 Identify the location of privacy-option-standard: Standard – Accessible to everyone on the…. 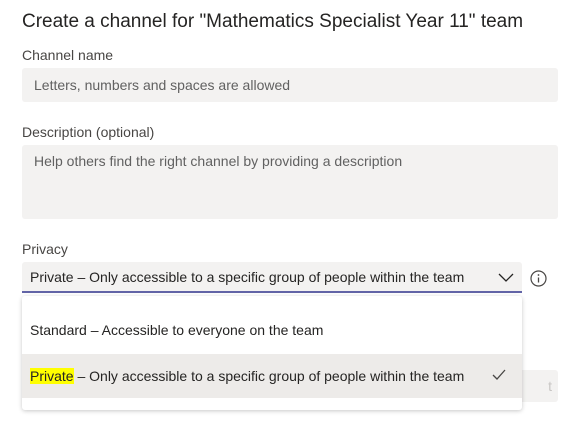
(272, 330).